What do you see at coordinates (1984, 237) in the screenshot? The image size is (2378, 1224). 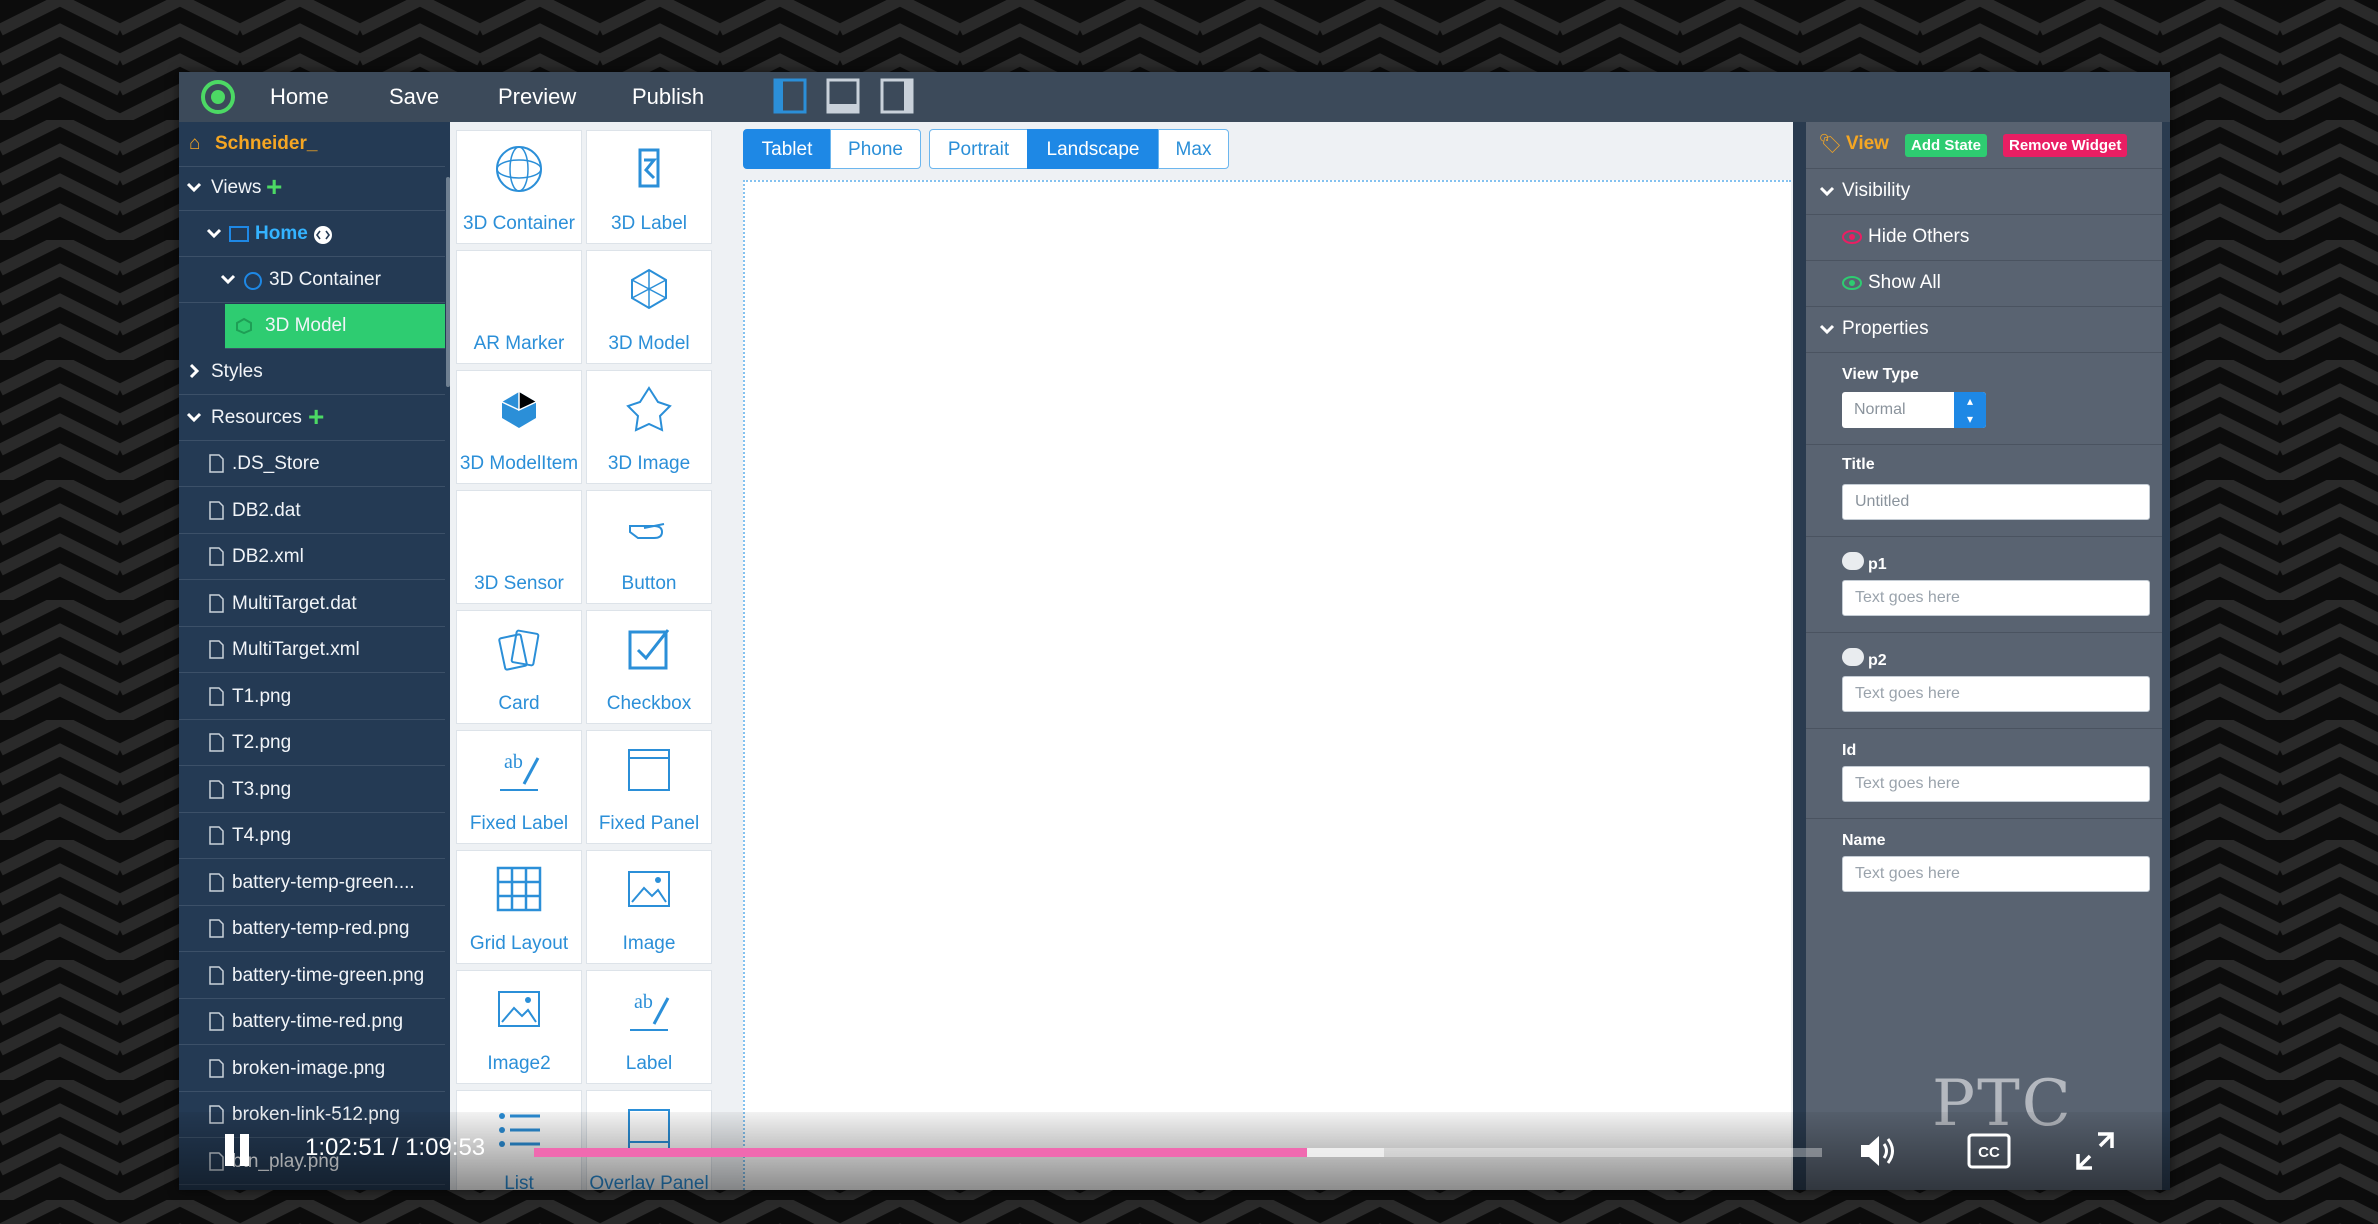 I see `hide-others-row: Hide Others` at bounding box center [1984, 237].